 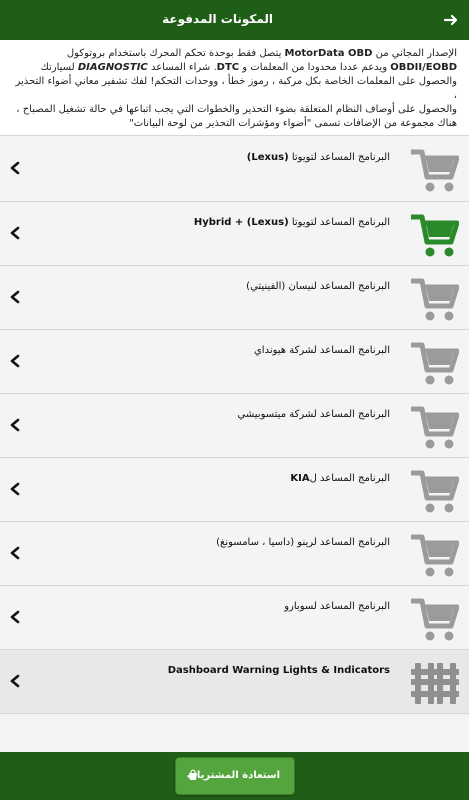 I want to click on bottom-bar: استعادة المشتريات, so click(x=234, y=776).